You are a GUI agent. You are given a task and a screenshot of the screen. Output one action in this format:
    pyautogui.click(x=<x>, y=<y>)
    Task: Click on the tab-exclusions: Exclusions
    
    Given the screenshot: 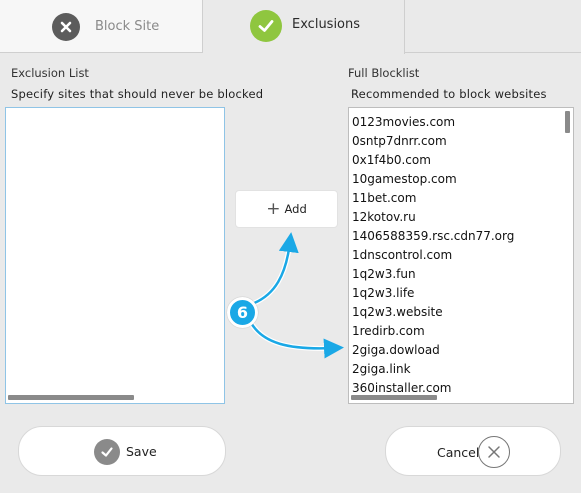 What is the action you would take?
    pyautogui.click(x=304, y=27)
    